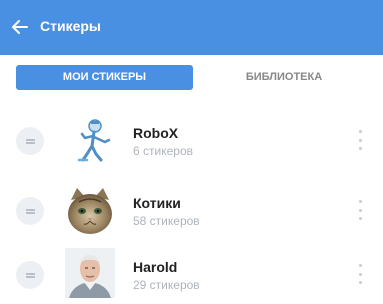  What do you see at coordinates (166, 285) in the screenshot?
I see `pack-count: 29 стикеров` at bounding box center [166, 285].